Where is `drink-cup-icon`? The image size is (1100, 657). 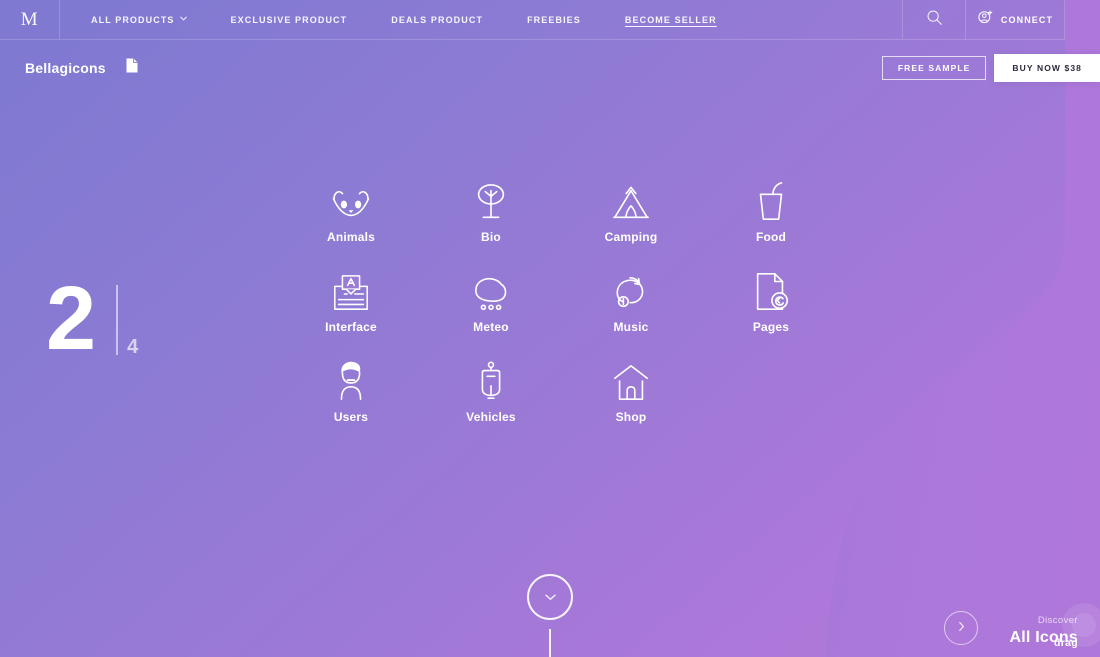 drink-cup-icon is located at coordinates (771, 202).